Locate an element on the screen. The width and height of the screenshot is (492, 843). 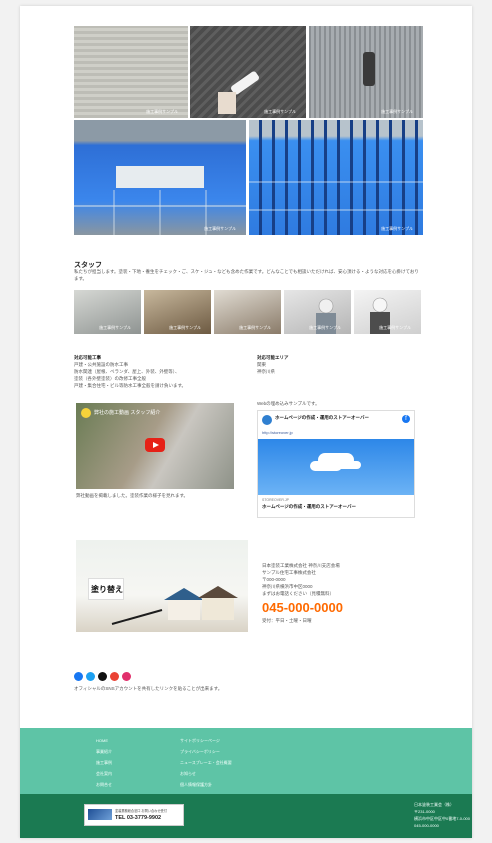
facebook-icon is located at coordinates (78, 676).